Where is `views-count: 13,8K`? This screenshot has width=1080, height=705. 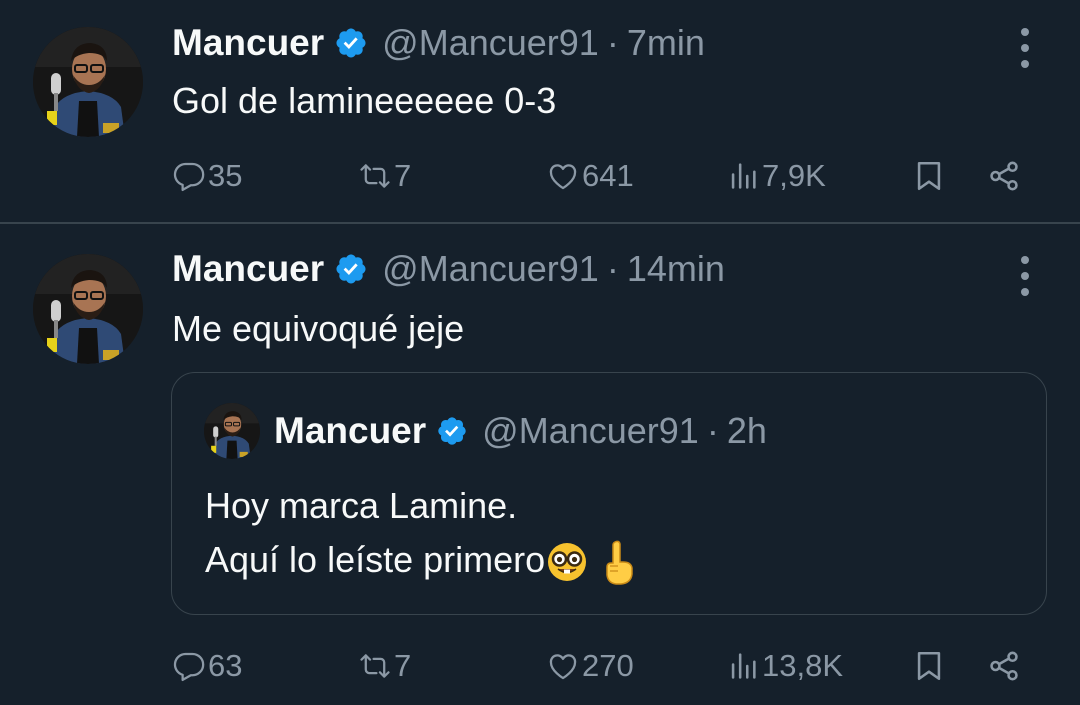
views-count: 13,8K is located at coordinates (803, 665).